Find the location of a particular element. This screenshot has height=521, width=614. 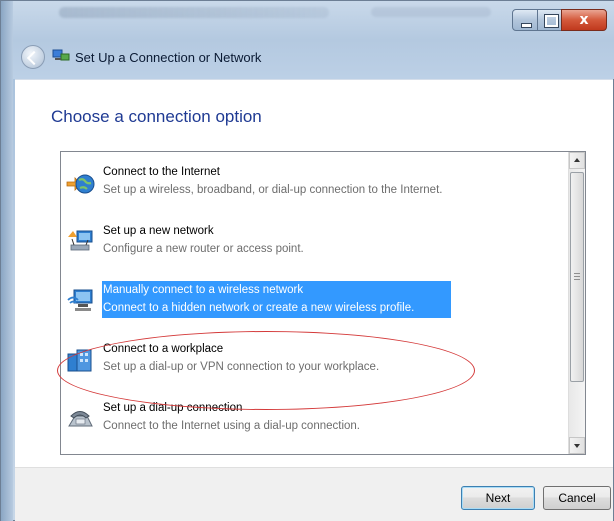

close-button: x is located at coordinates (584, 20).